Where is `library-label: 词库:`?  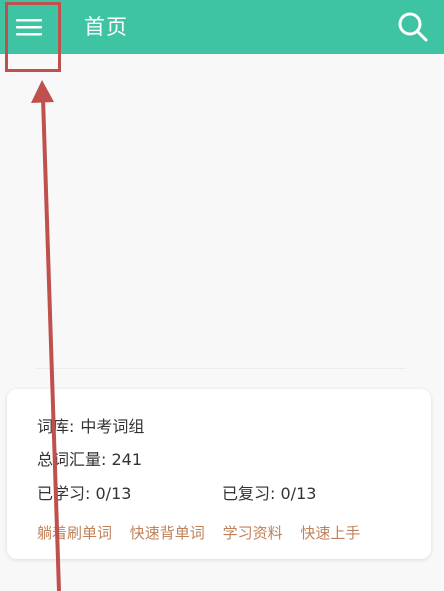
library-label: 词库: is located at coordinates (56, 426).